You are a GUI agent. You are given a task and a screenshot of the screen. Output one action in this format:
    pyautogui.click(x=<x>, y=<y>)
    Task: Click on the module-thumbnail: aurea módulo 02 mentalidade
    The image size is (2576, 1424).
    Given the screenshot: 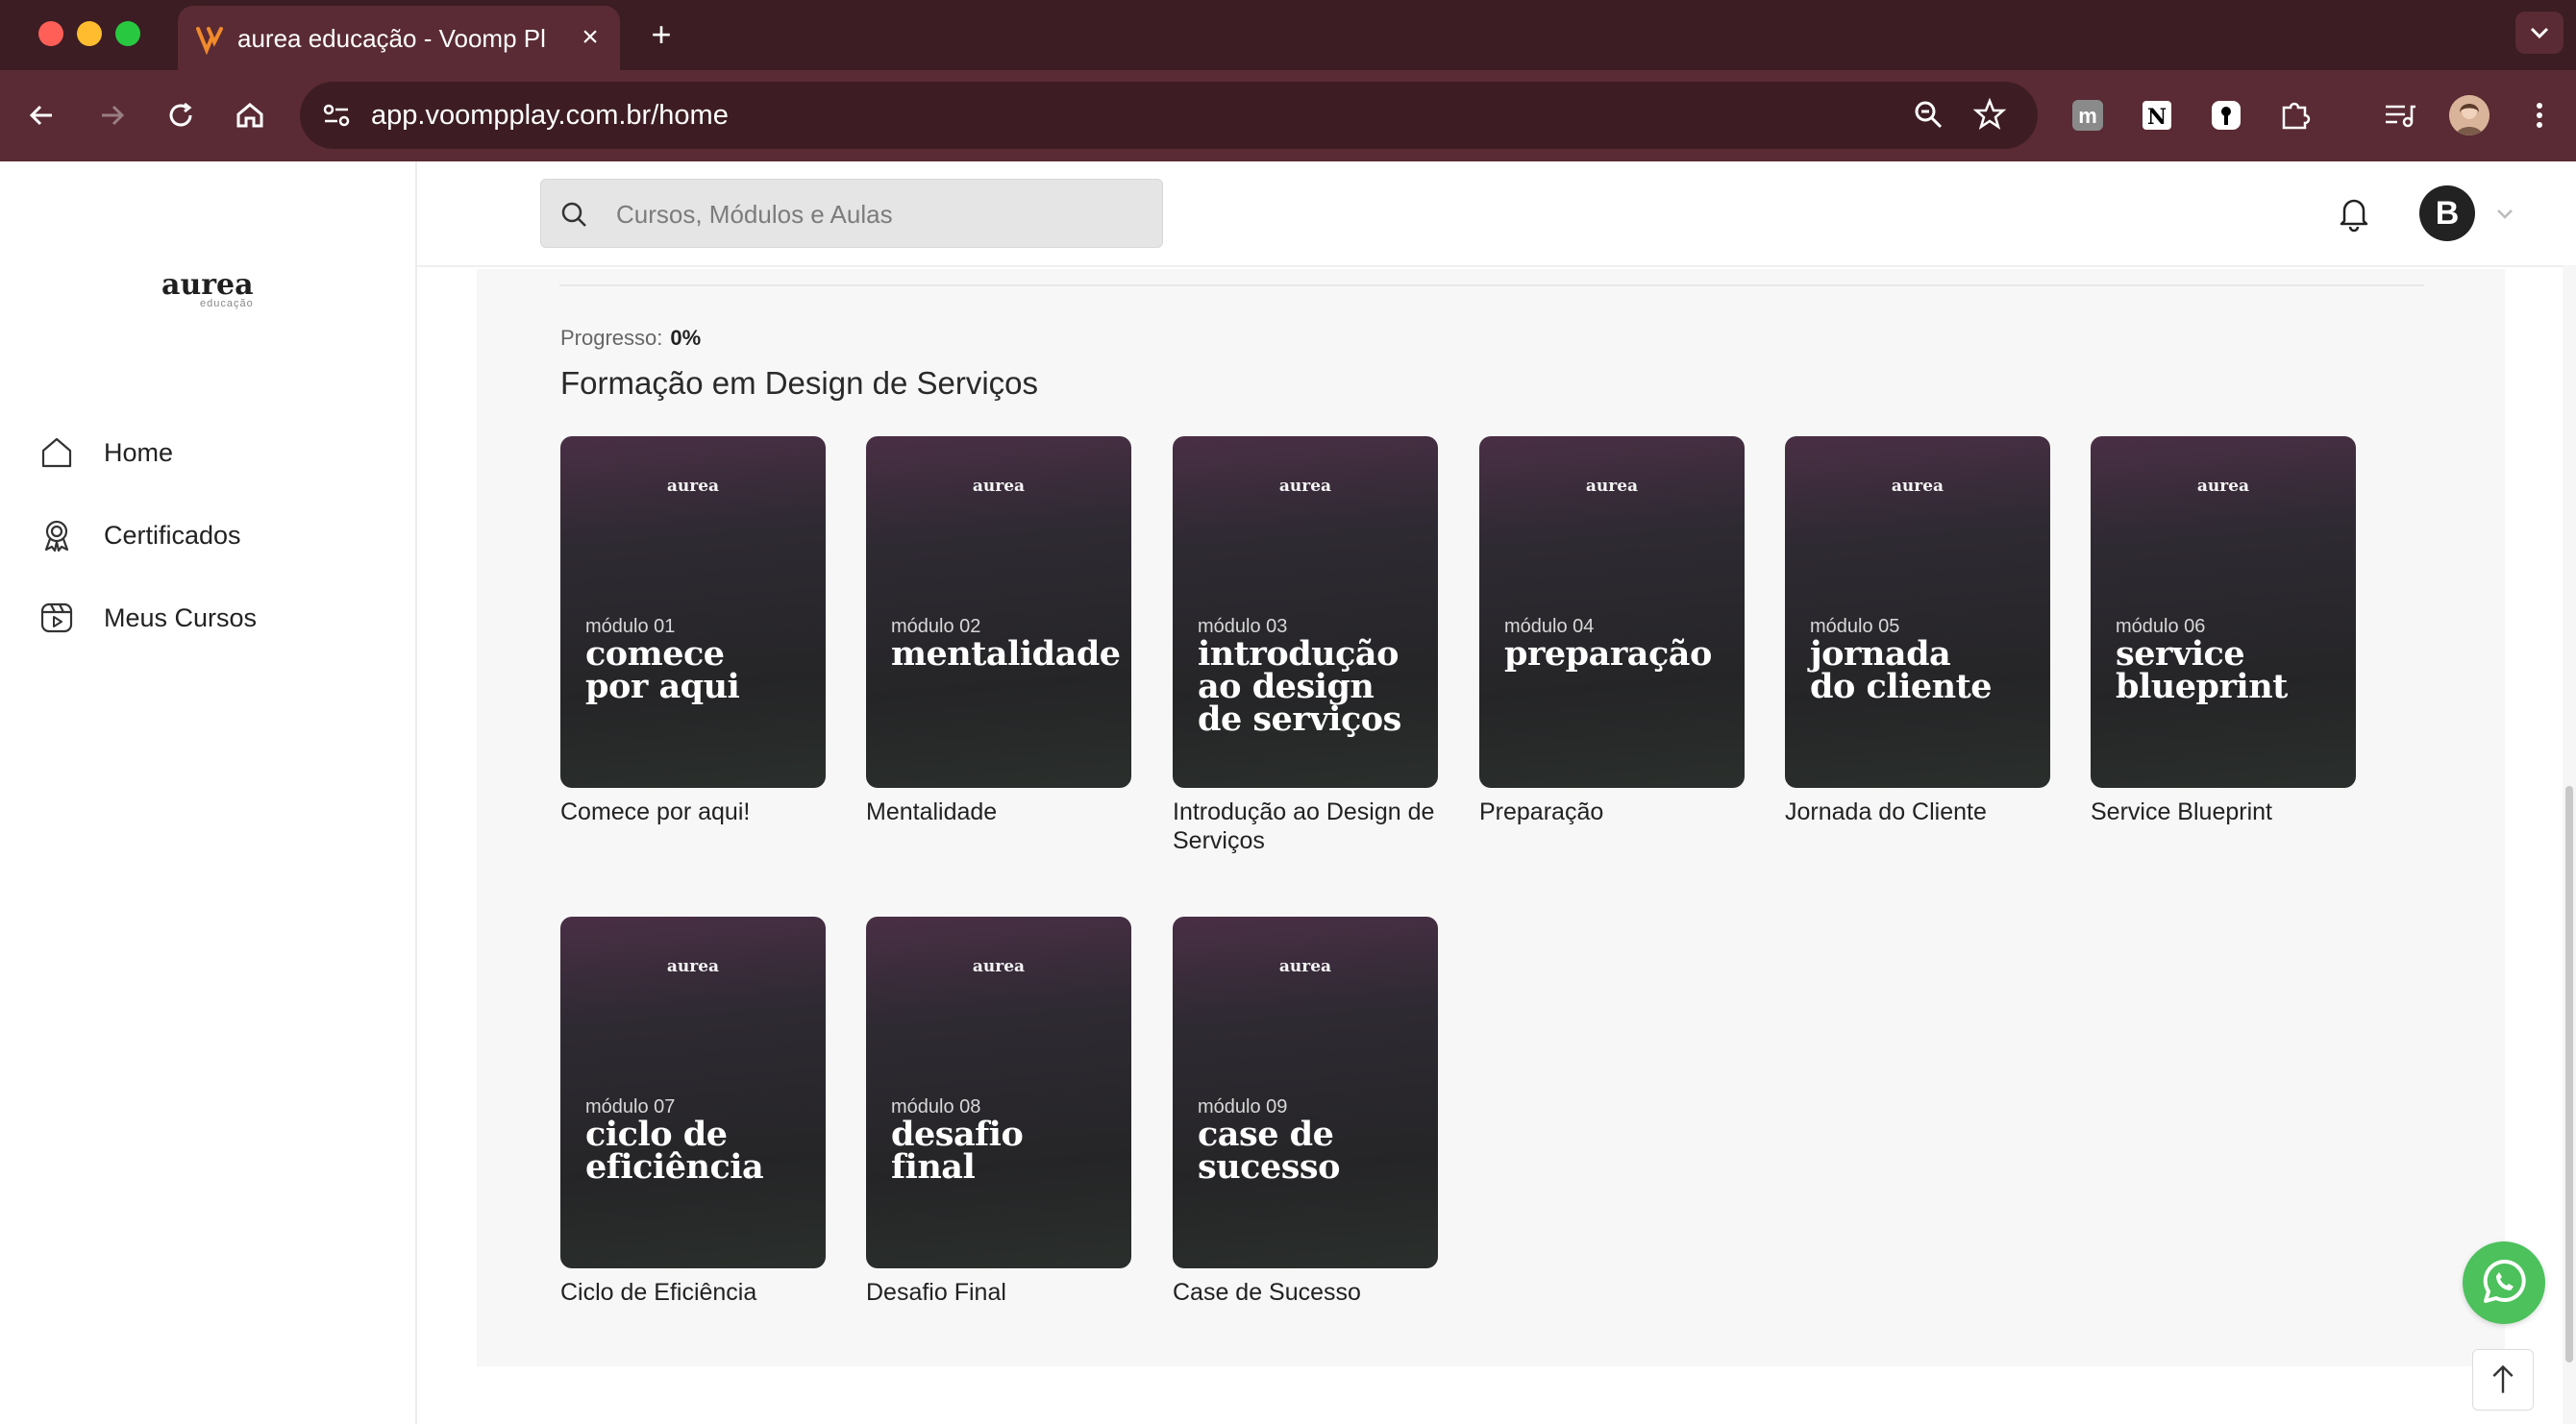 What is the action you would take?
    pyautogui.click(x=999, y=612)
    